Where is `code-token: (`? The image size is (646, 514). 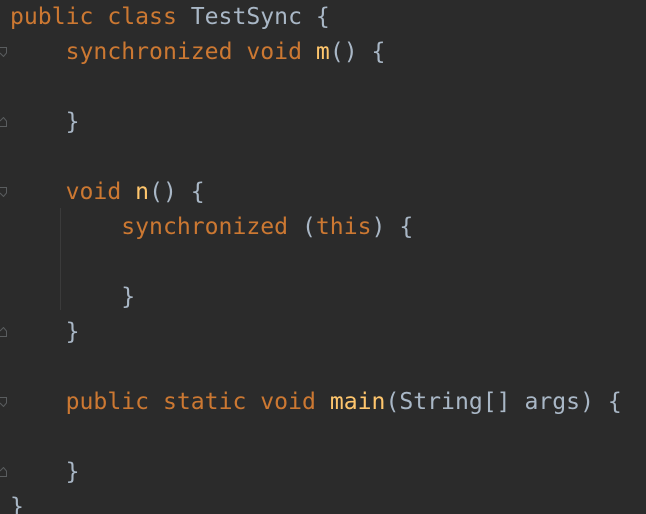
code-token: ( is located at coordinates (308, 227).